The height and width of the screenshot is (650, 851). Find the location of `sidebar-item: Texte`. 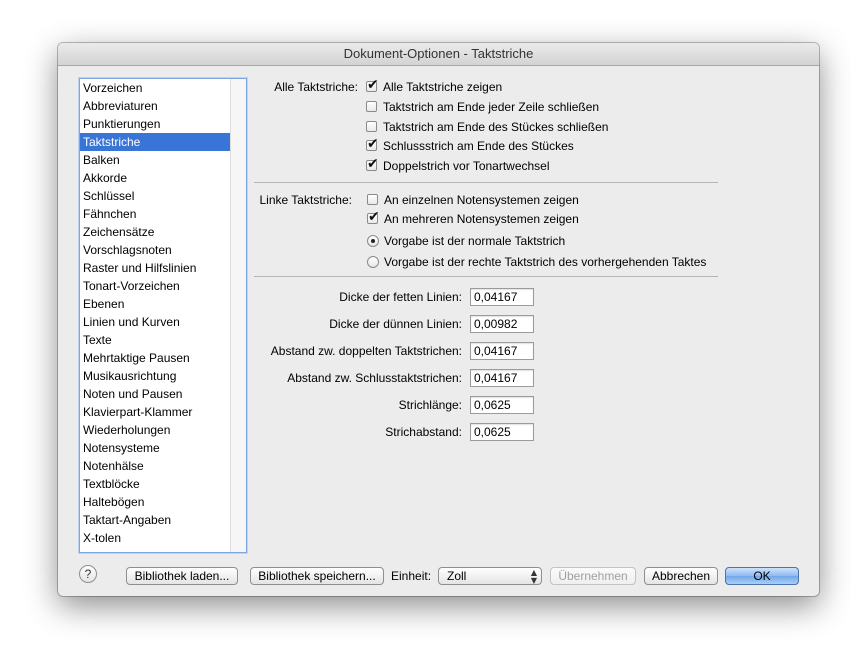

sidebar-item: Texte is located at coordinates (155, 340).